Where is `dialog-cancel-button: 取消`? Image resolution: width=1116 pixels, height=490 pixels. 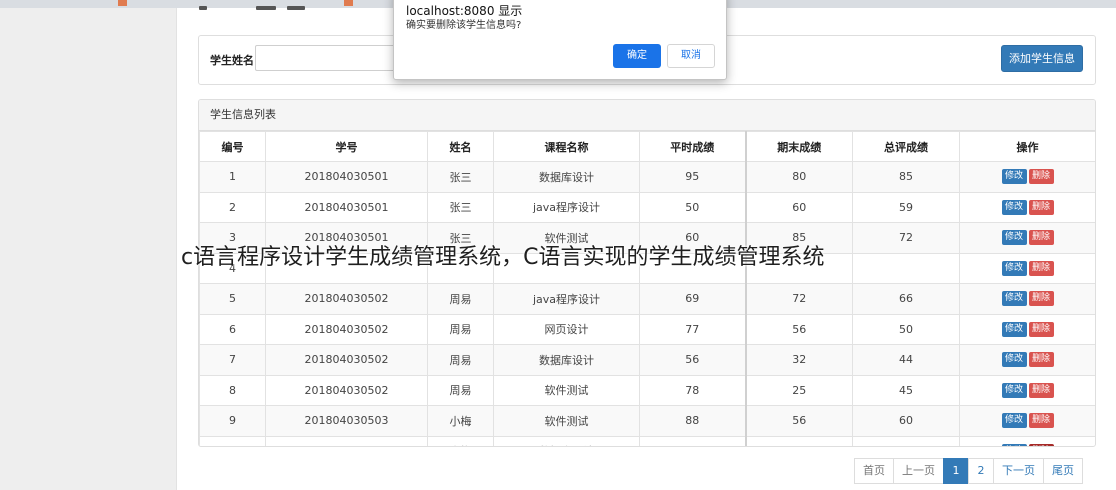
dialog-cancel-button: 取消 is located at coordinates (691, 56).